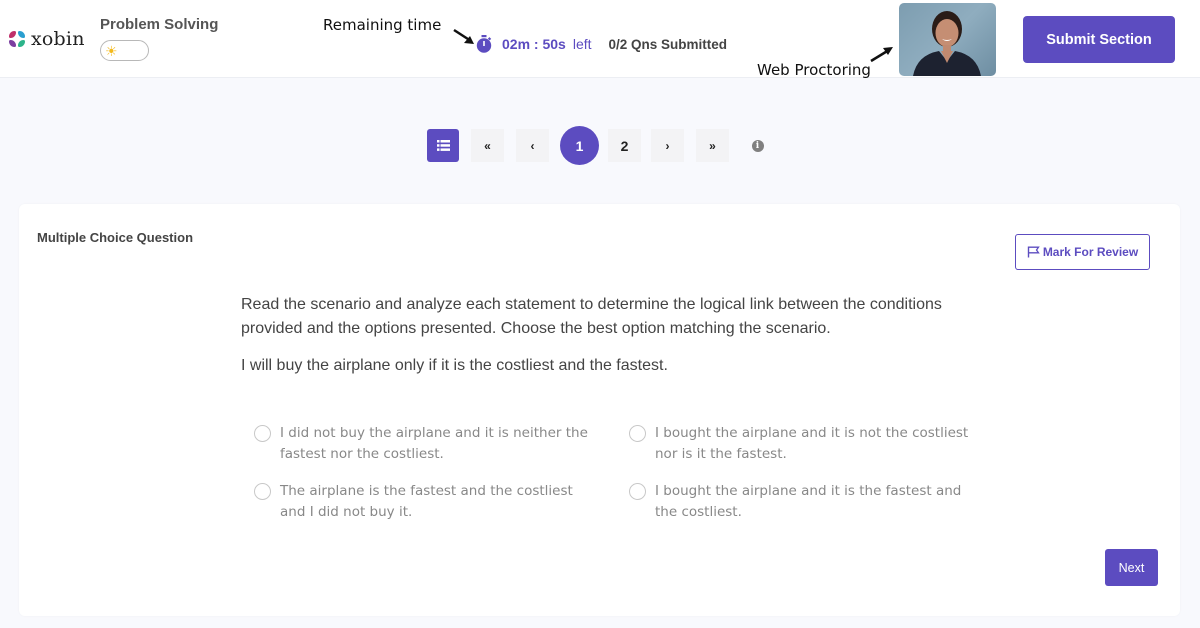 The width and height of the screenshot is (1200, 628). Describe the element at coordinates (947, 43) in the screenshot. I see `person-avatar-icon` at that location.